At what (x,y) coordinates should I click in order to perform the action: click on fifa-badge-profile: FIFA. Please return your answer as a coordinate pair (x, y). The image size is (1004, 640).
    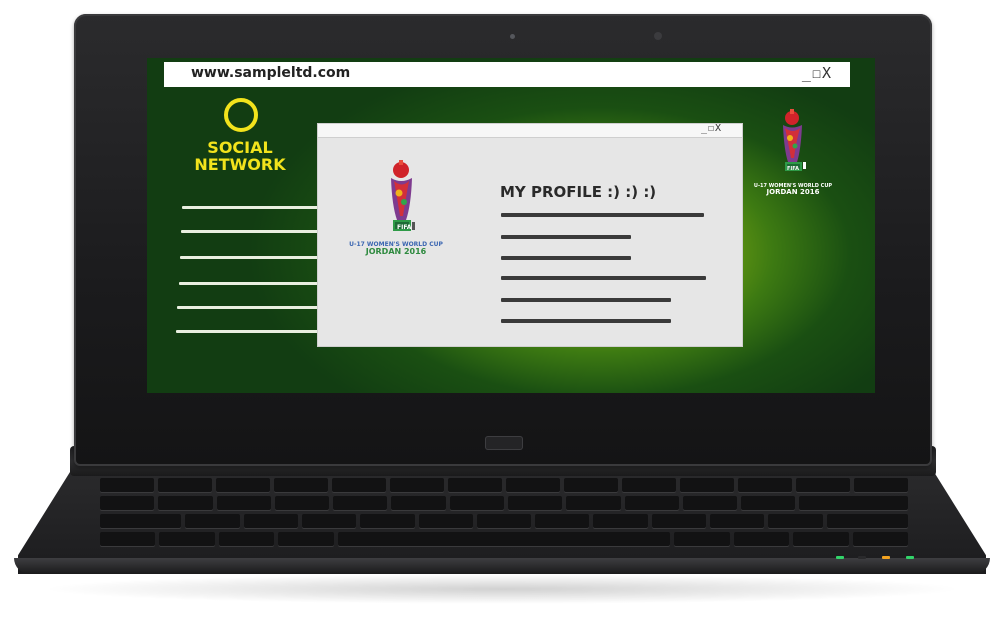
    Looking at the image, I should click on (404, 227).